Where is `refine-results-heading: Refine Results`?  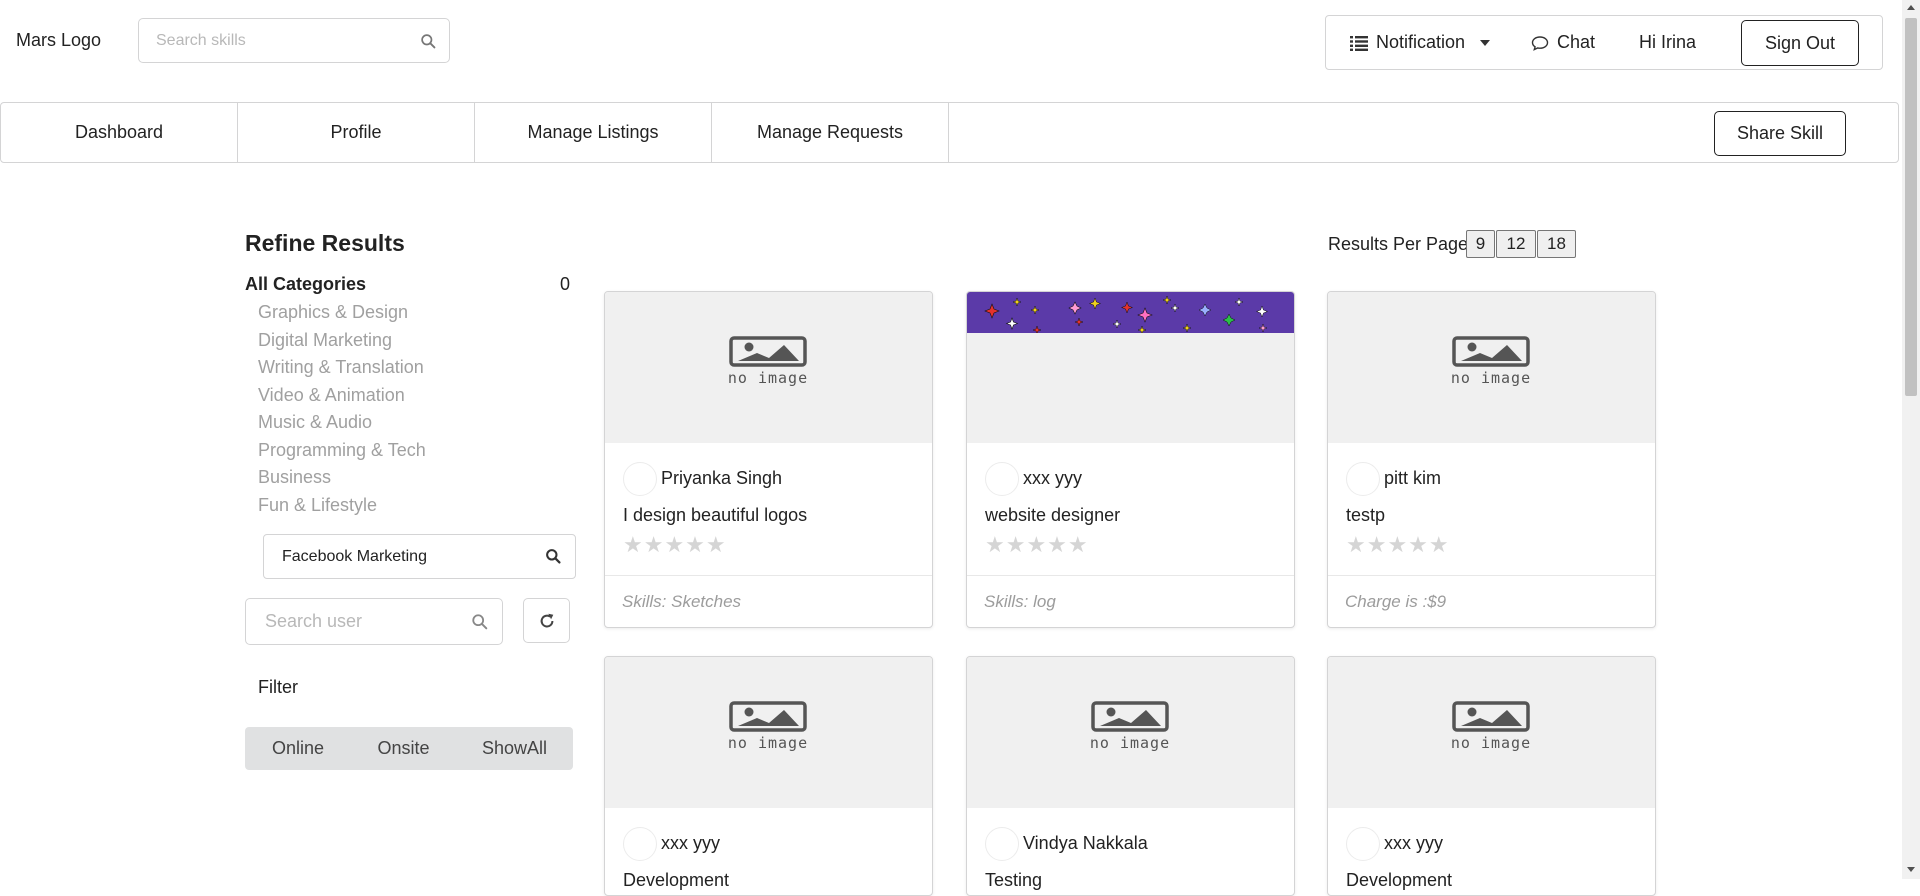
refine-results-heading: Refine Results is located at coordinates (325, 243).